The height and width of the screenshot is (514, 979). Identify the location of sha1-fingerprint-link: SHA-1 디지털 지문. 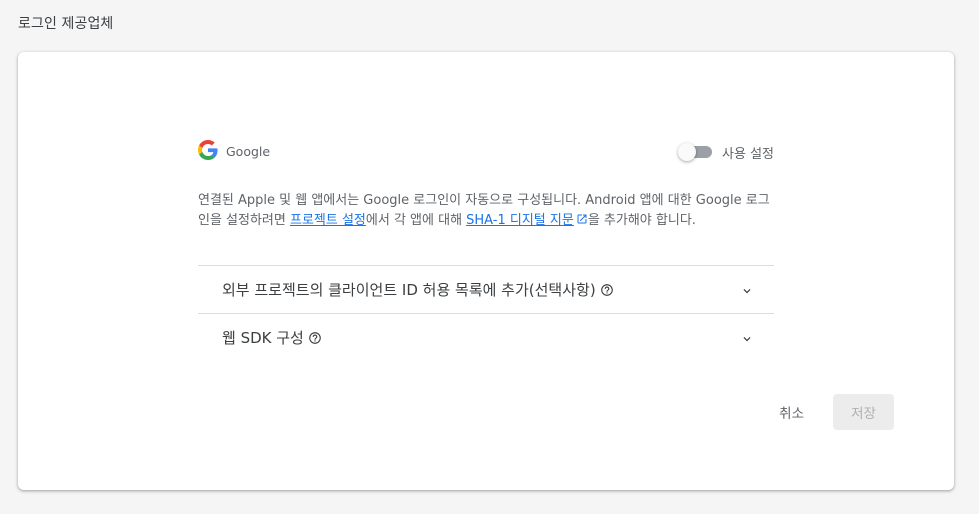
(527, 220).